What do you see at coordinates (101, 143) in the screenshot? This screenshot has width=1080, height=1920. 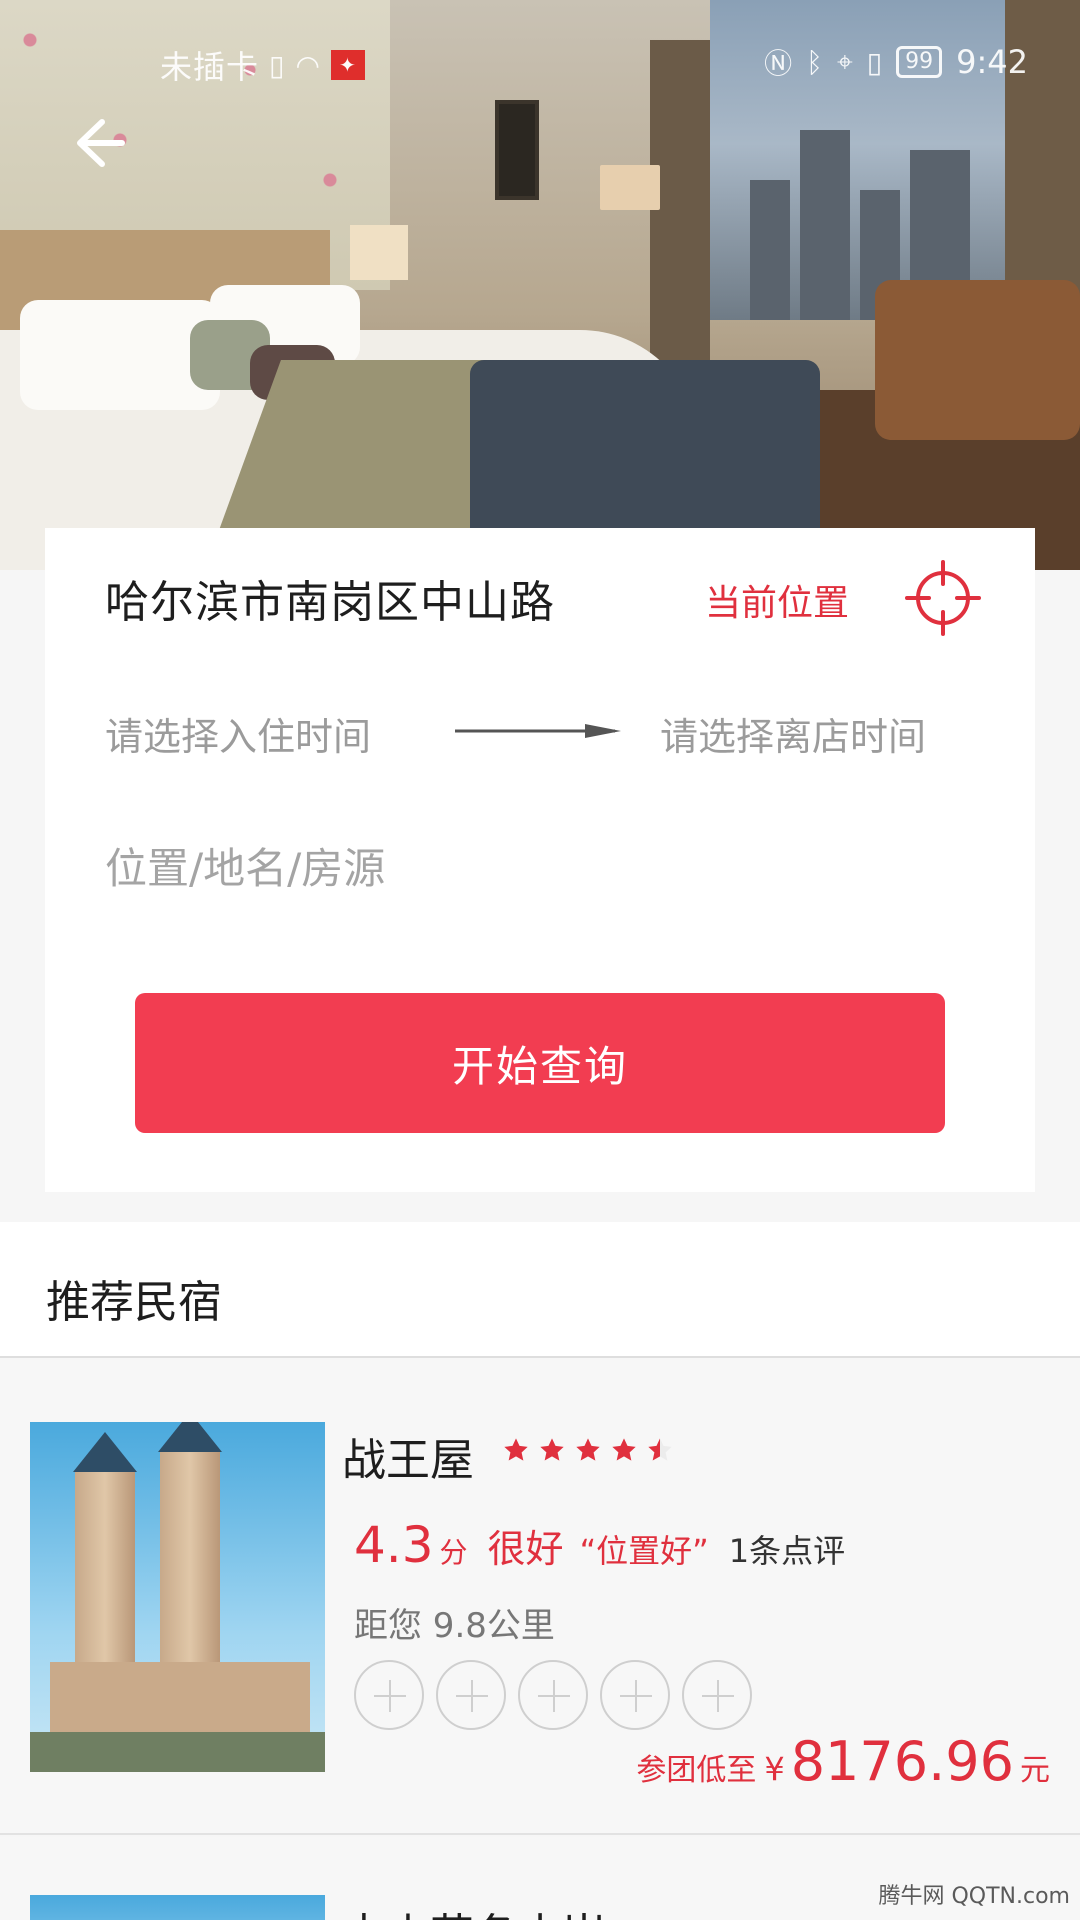 I see `arrow-left-icon` at bounding box center [101, 143].